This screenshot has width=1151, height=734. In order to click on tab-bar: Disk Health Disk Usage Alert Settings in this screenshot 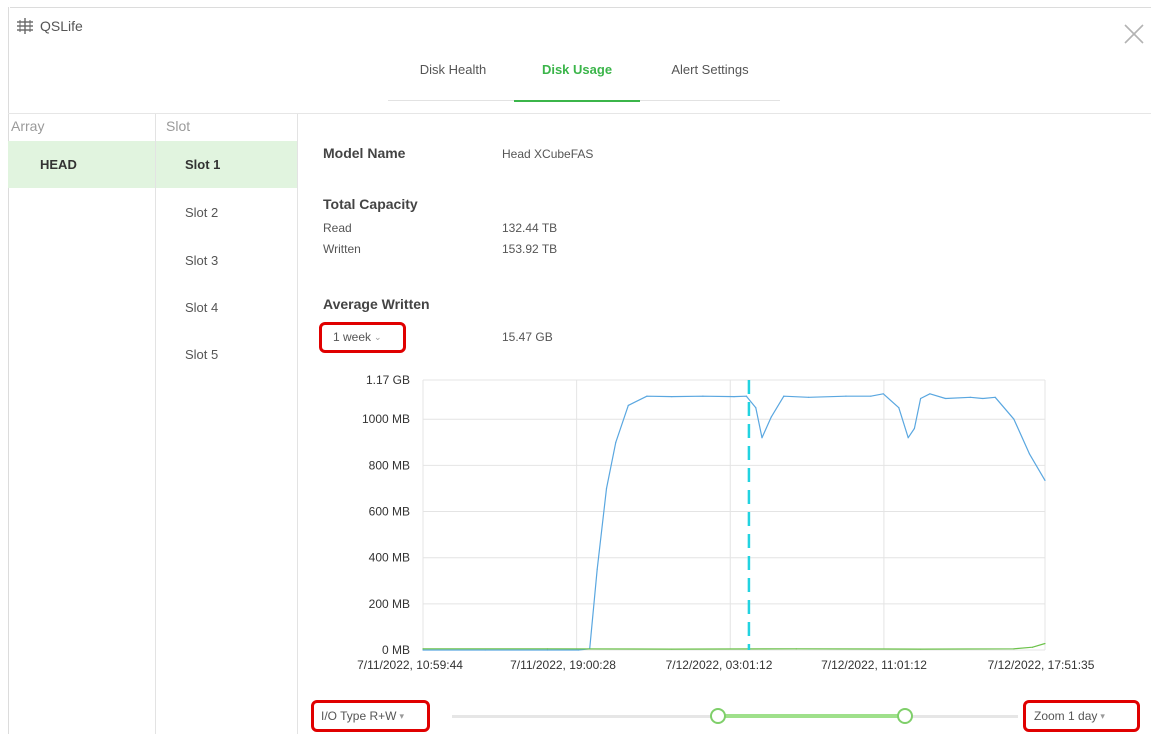, I will do `click(584, 78)`.